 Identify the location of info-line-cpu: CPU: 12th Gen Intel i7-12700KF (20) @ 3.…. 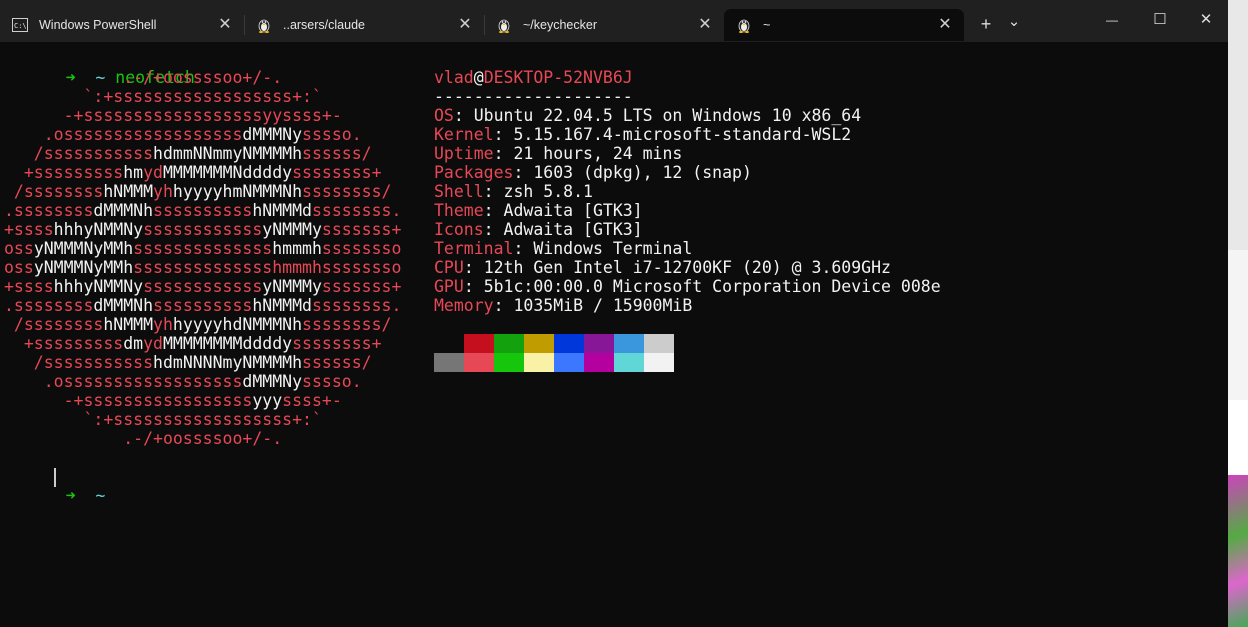
(662, 267).